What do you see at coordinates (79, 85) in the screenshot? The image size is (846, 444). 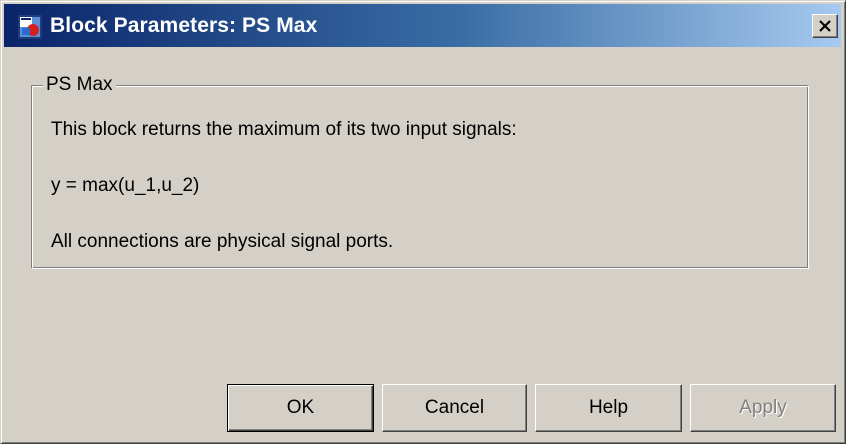 I see `group-title: PS Max` at bounding box center [79, 85].